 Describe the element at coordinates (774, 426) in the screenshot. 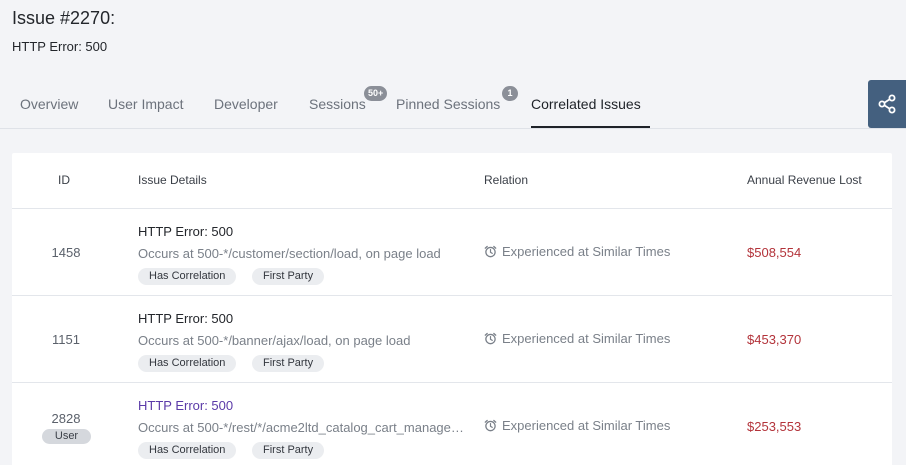

I see `revenue-lost-value: $253,553` at that location.